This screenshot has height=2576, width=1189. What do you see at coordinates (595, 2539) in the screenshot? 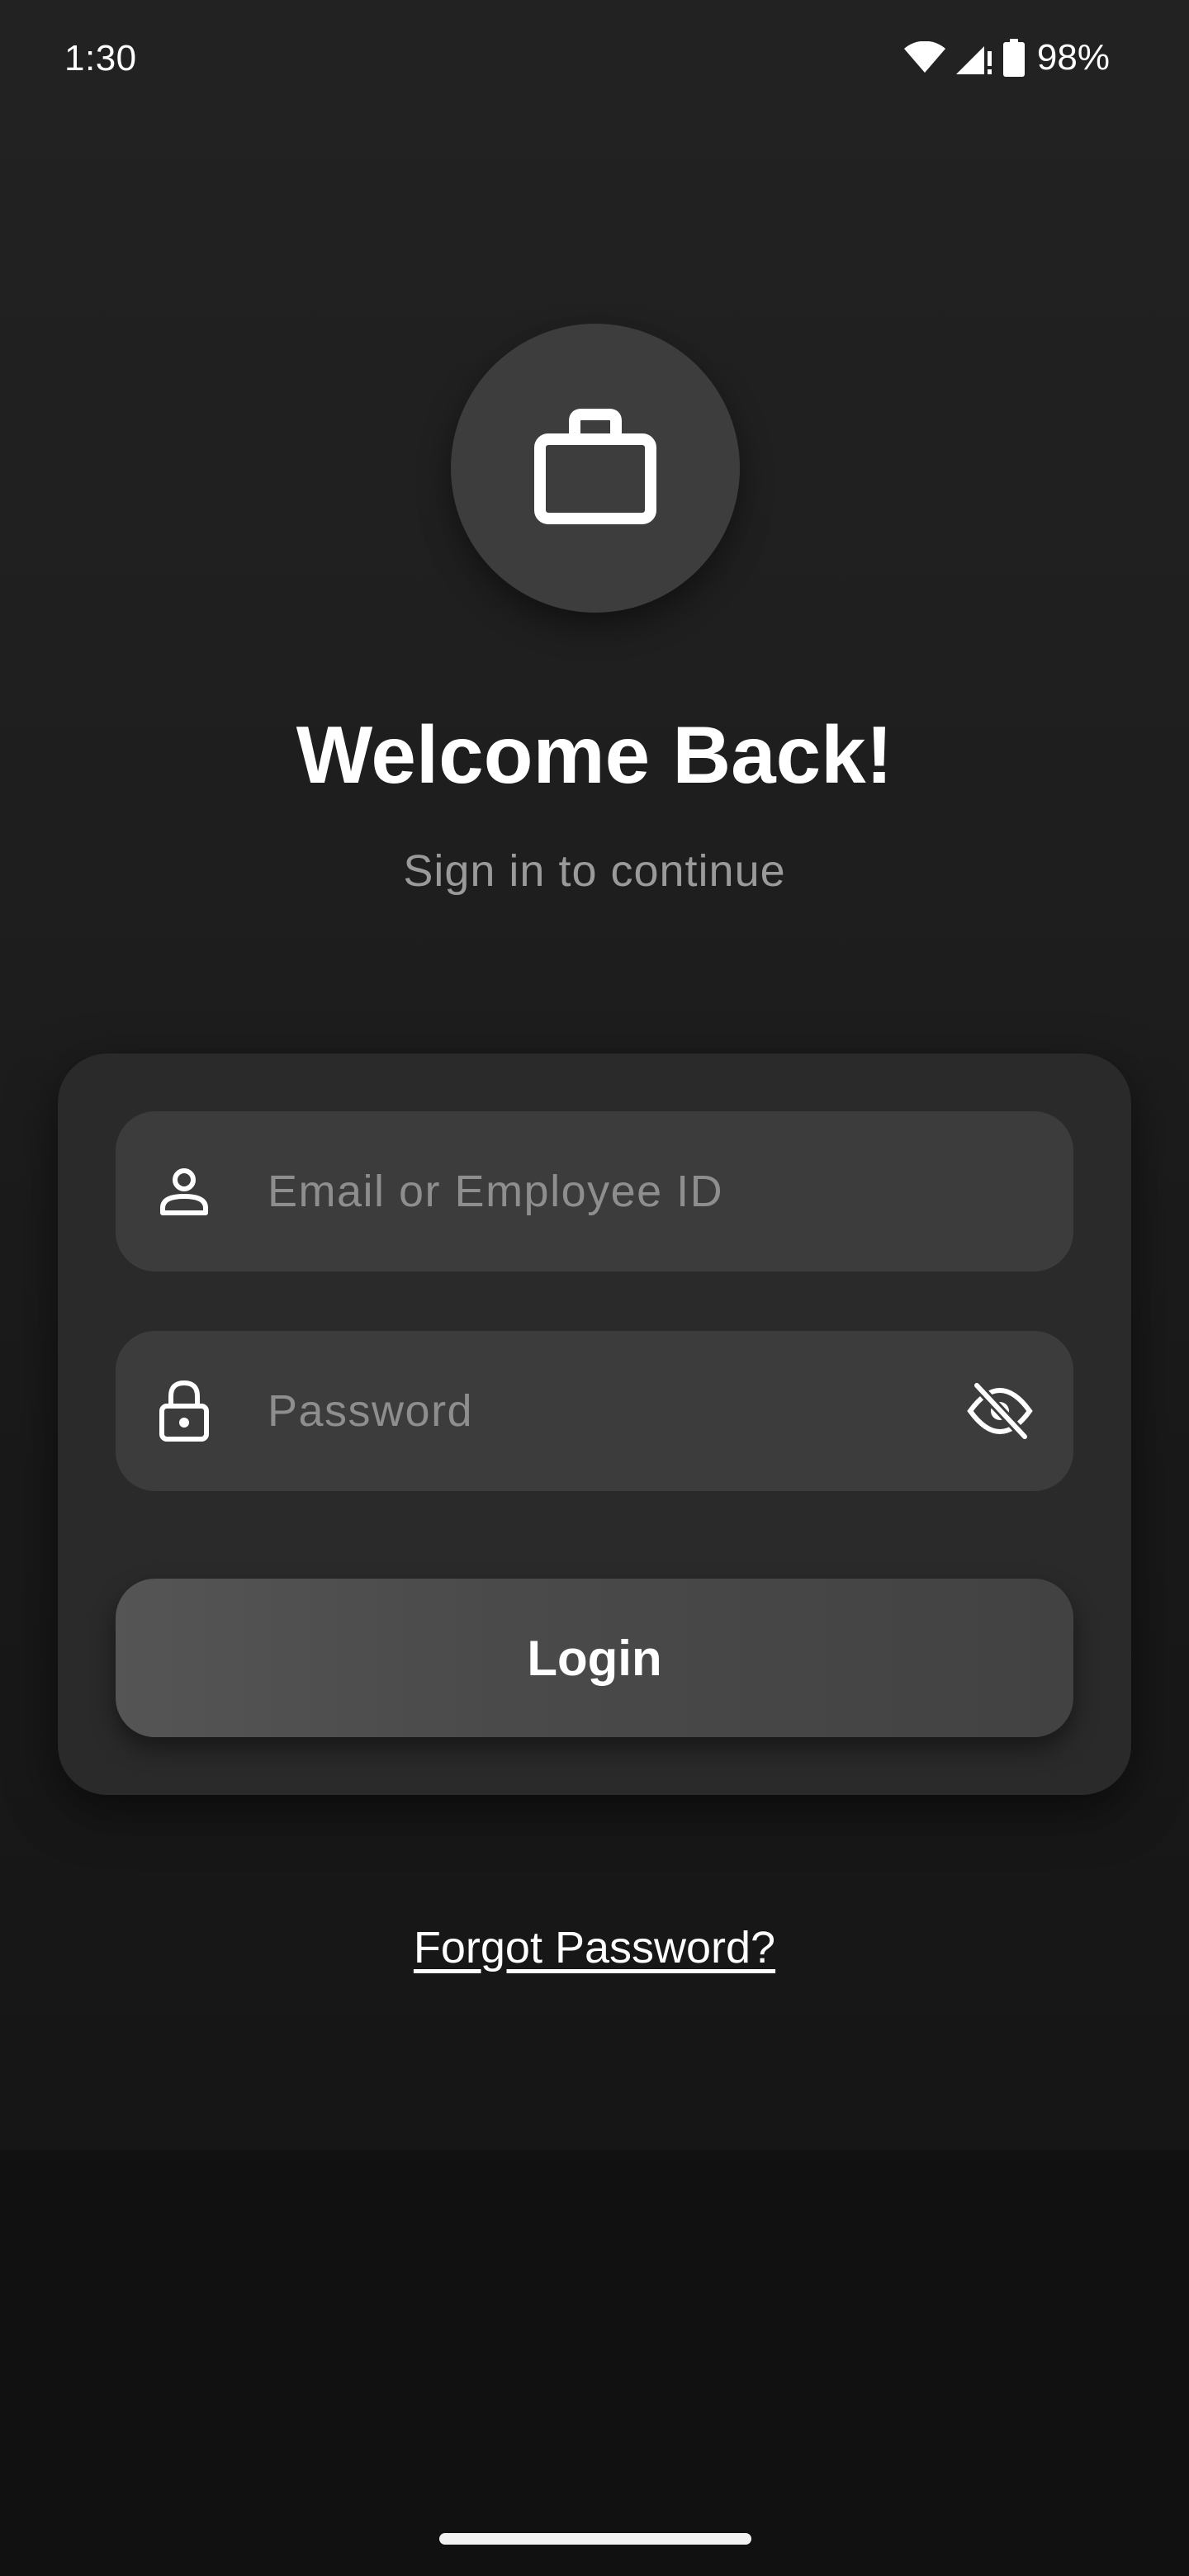
I see `home-indicator` at bounding box center [595, 2539].